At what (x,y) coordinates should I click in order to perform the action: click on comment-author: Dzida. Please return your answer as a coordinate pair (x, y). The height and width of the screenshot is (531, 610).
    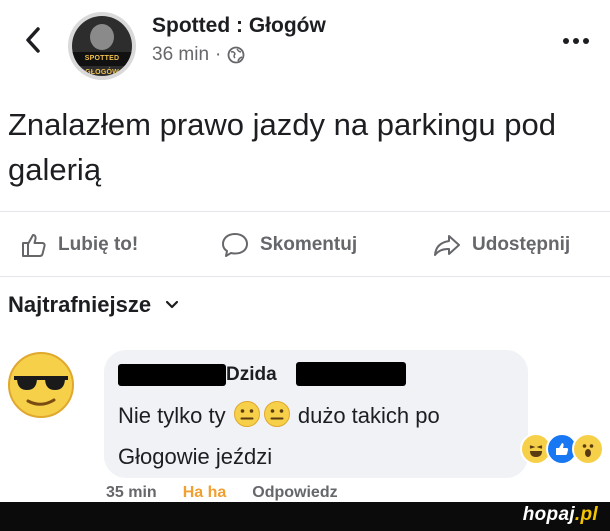
    Looking at the image, I should click on (251, 375).